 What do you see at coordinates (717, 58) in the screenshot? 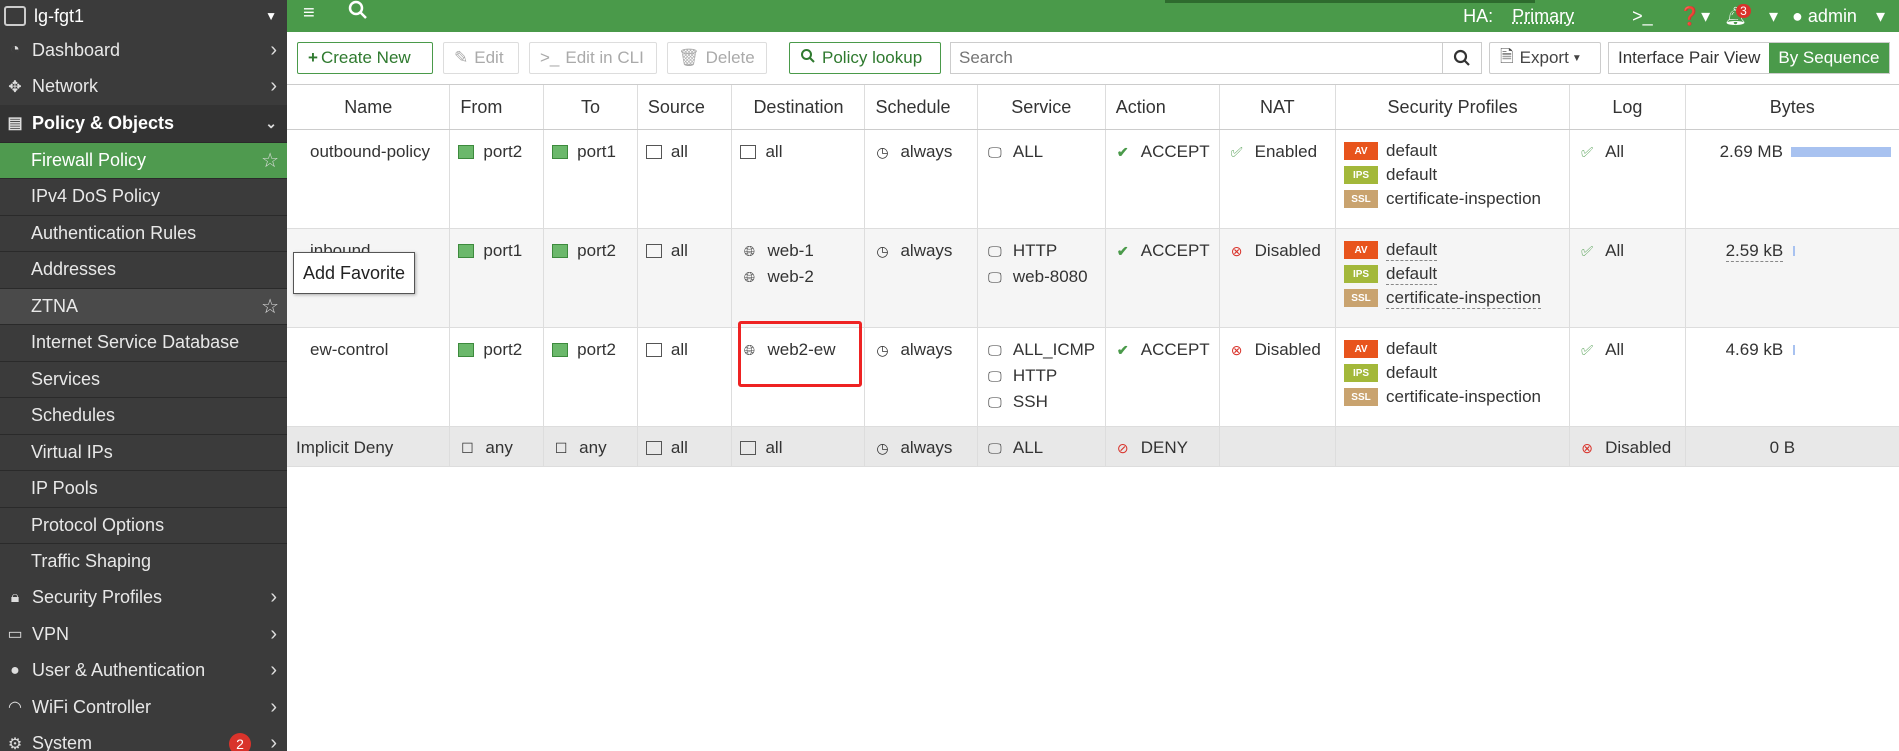
I see `delete-button: 🗑︎ Delete` at bounding box center [717, 58].